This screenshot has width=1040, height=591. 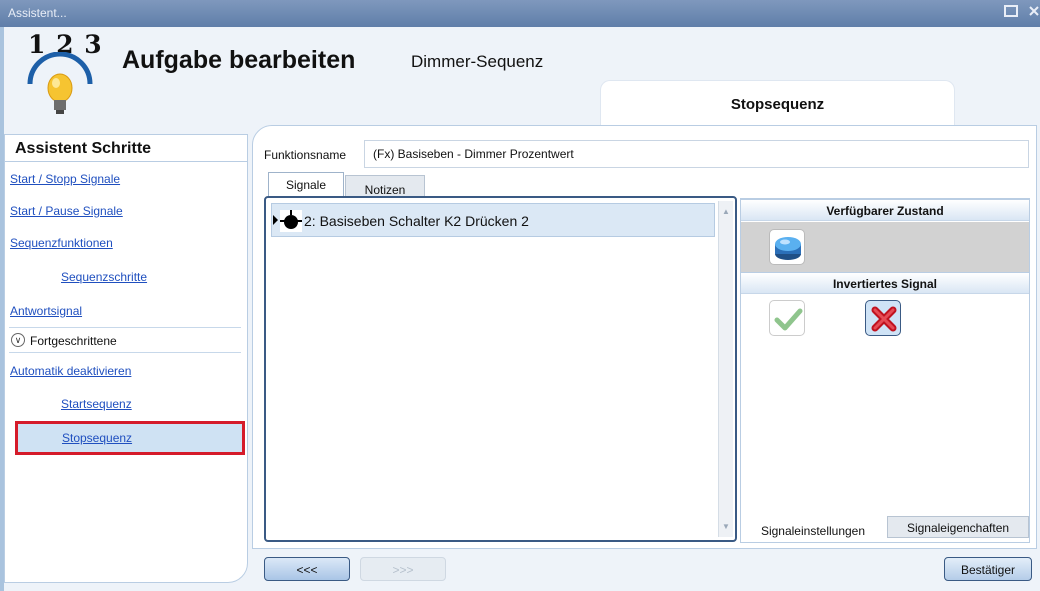 I want to click on signal-label: 2: Basiseben Schalter K2 Drücken 2, so click(x=416, y=221).